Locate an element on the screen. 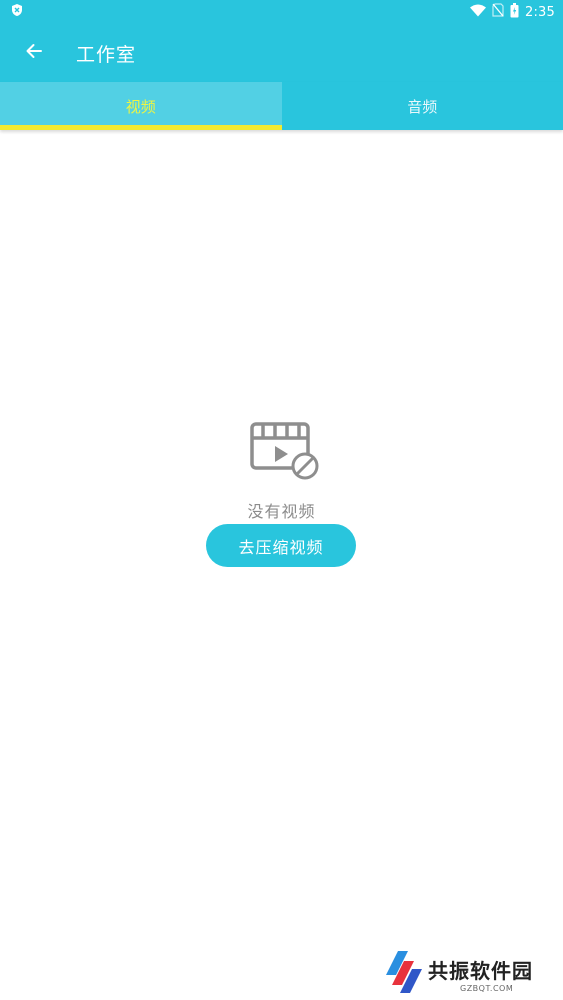 The width and height of the screenshot is (563, 1000). watermark-site: GZBQT.COM is located at coordinates (487, 988).